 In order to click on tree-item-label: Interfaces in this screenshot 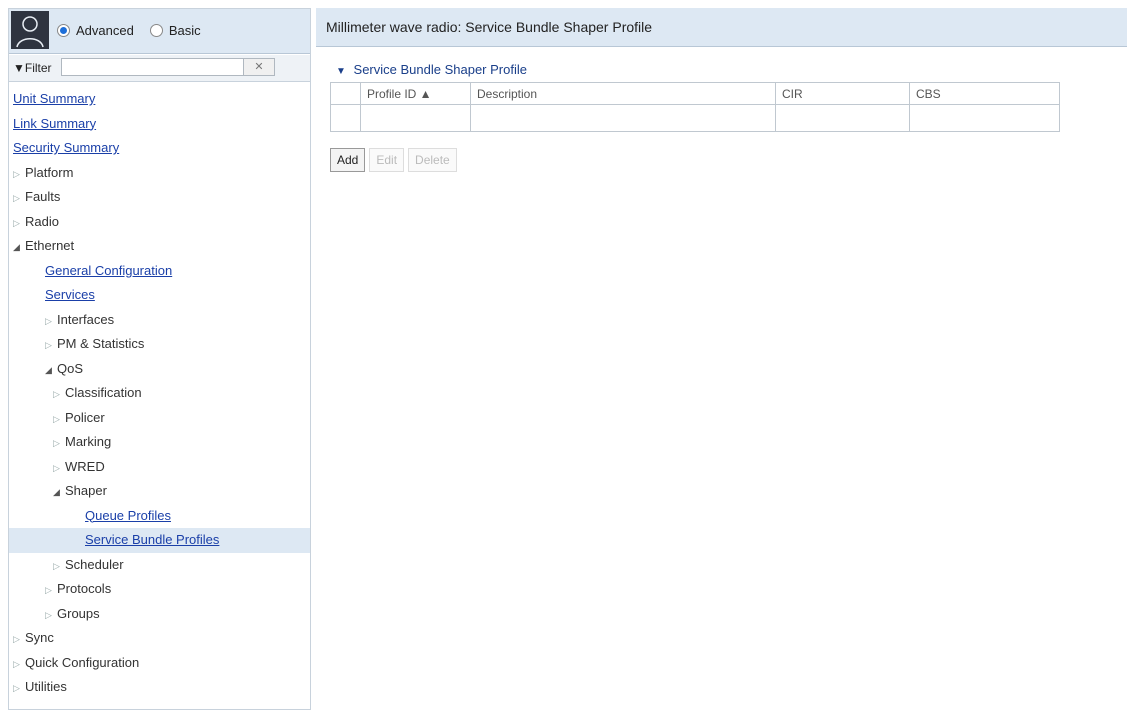, I will do `click(86, 319)`.